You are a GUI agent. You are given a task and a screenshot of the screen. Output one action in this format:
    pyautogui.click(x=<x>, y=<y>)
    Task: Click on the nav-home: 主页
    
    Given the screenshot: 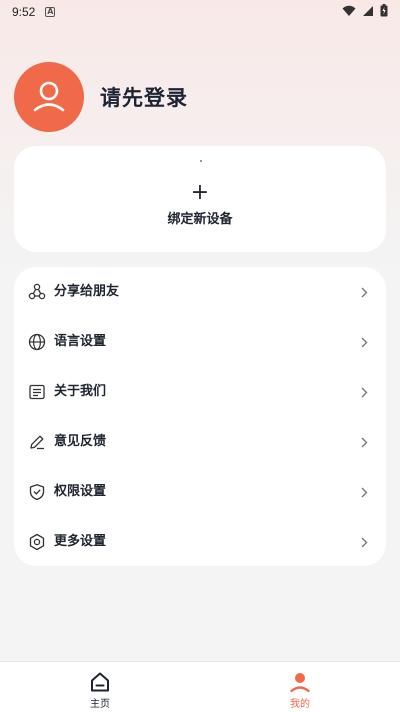 What is the action you would take?
    pyautogui.click(x=100, y=687)
    